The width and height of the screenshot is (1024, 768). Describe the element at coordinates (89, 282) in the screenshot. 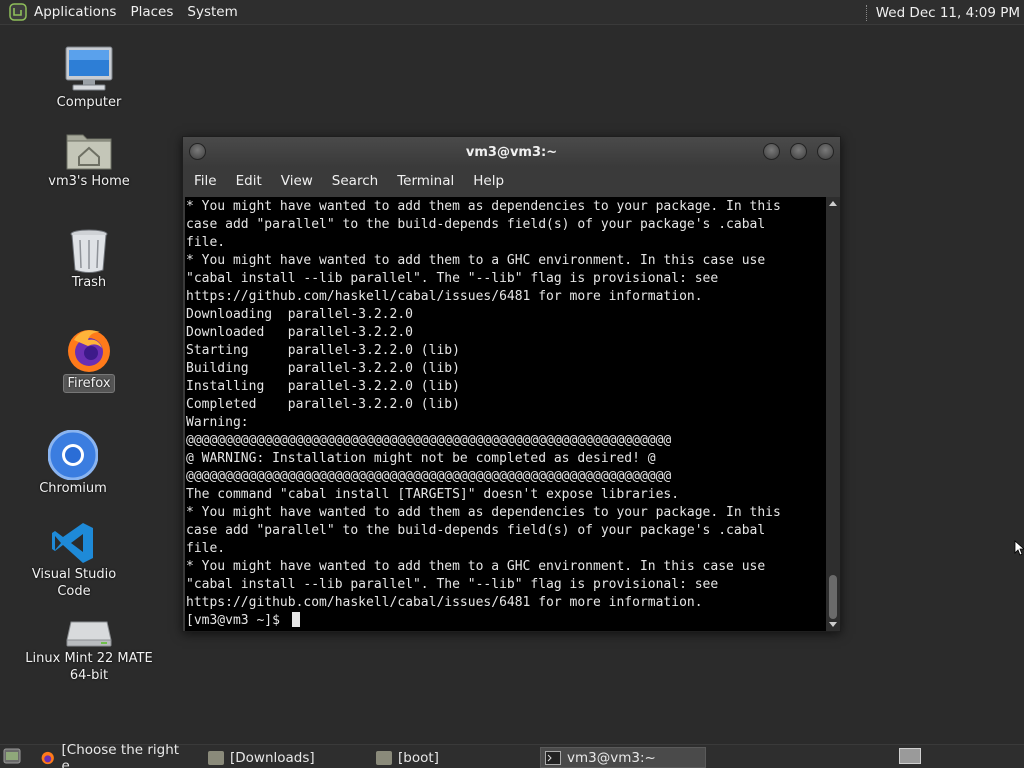

I see `desktop-icon-label: Trash` at that location.